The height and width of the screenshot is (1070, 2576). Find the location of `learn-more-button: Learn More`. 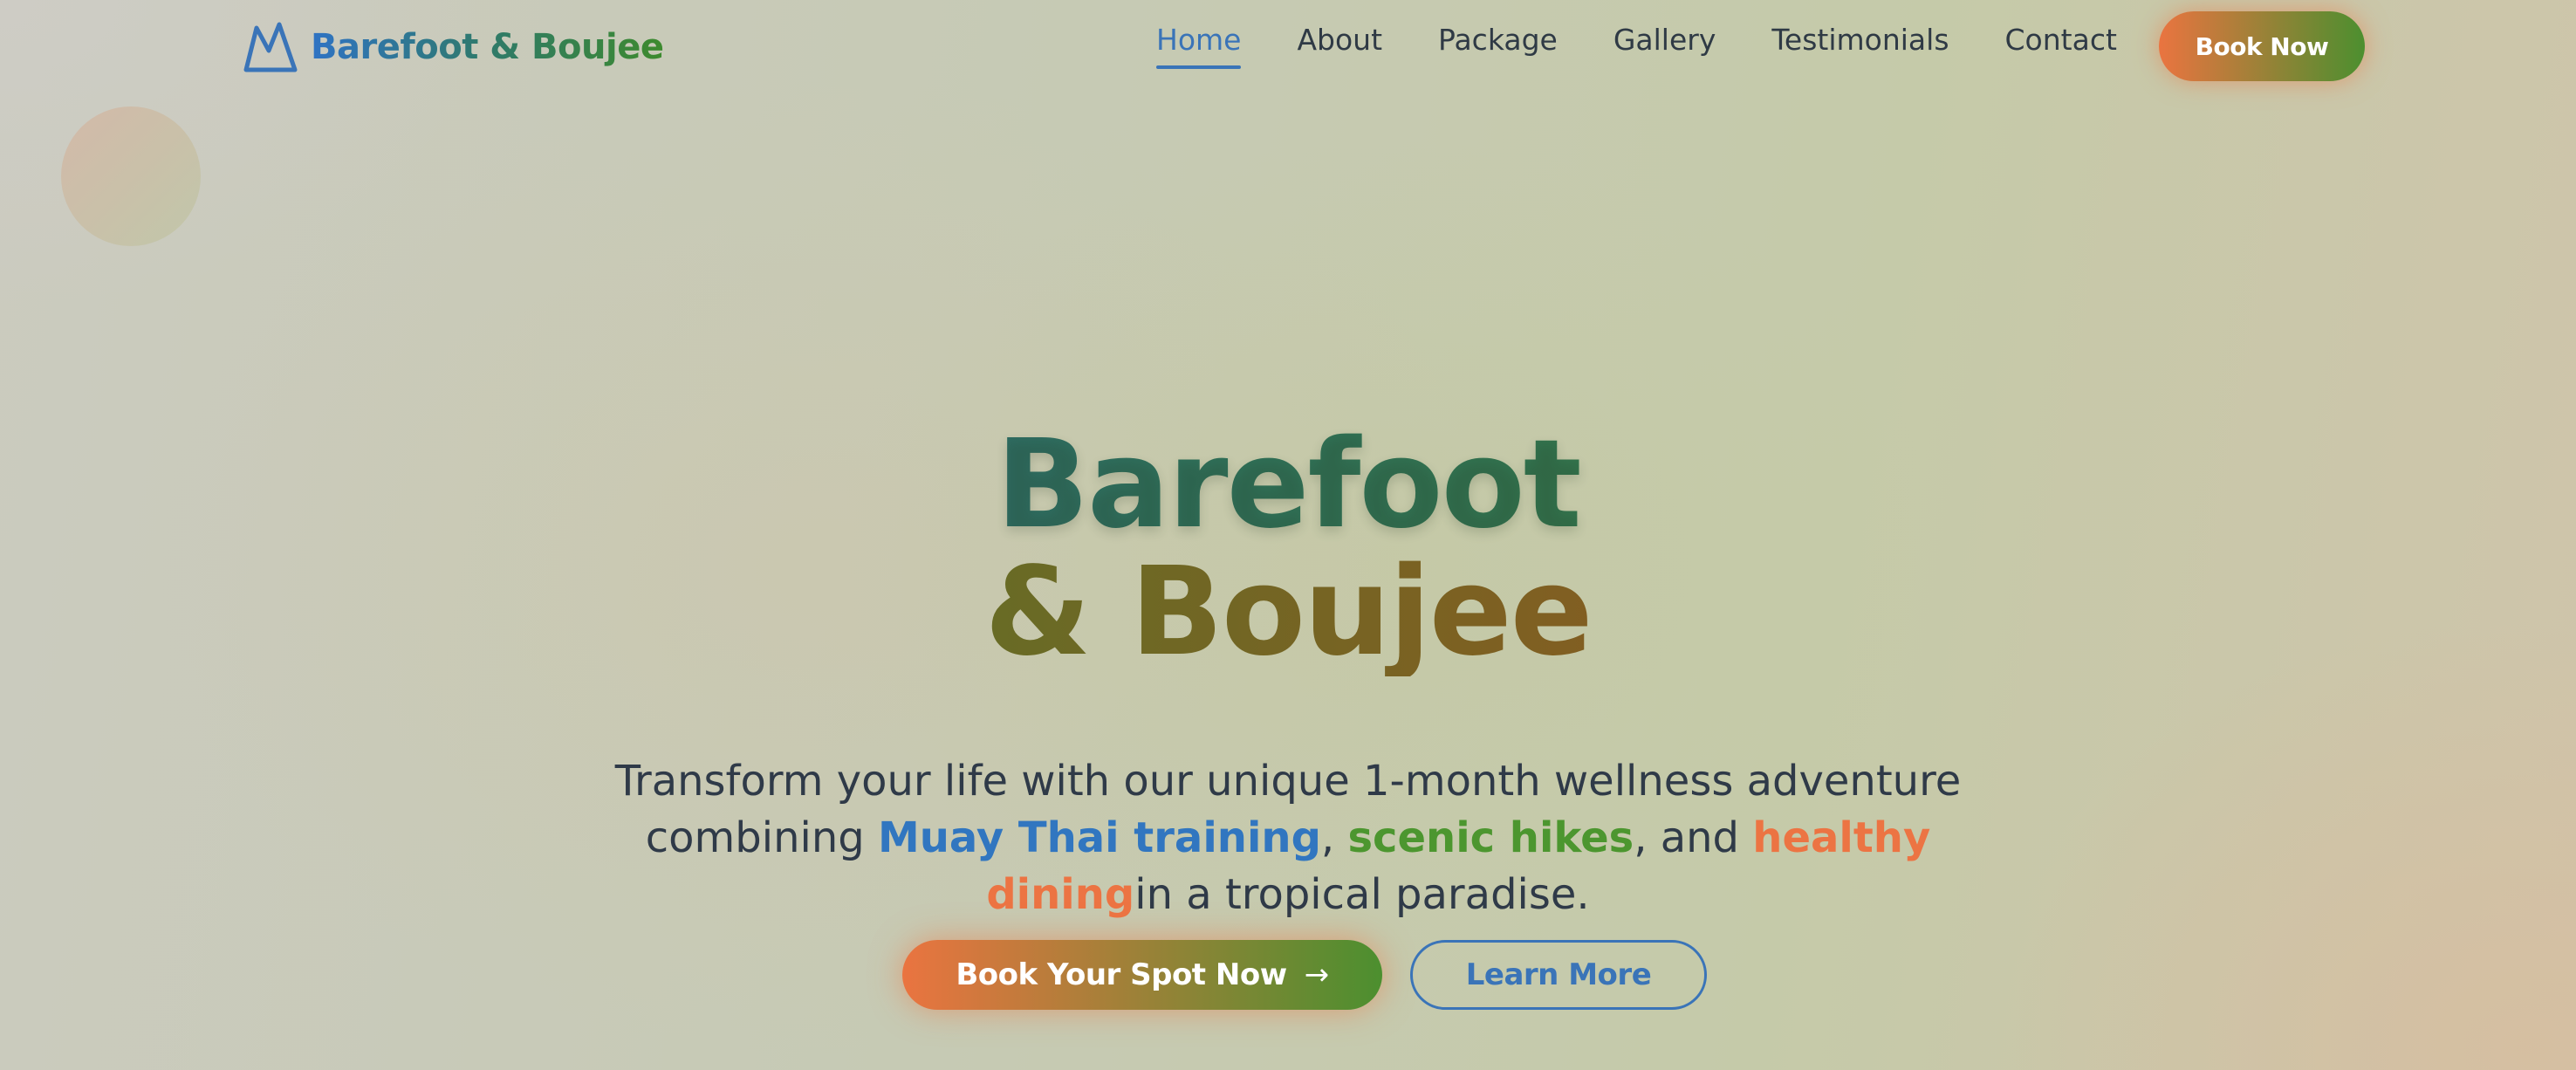

learn-more-button: Learn More is located at coordinates (1558, 975).